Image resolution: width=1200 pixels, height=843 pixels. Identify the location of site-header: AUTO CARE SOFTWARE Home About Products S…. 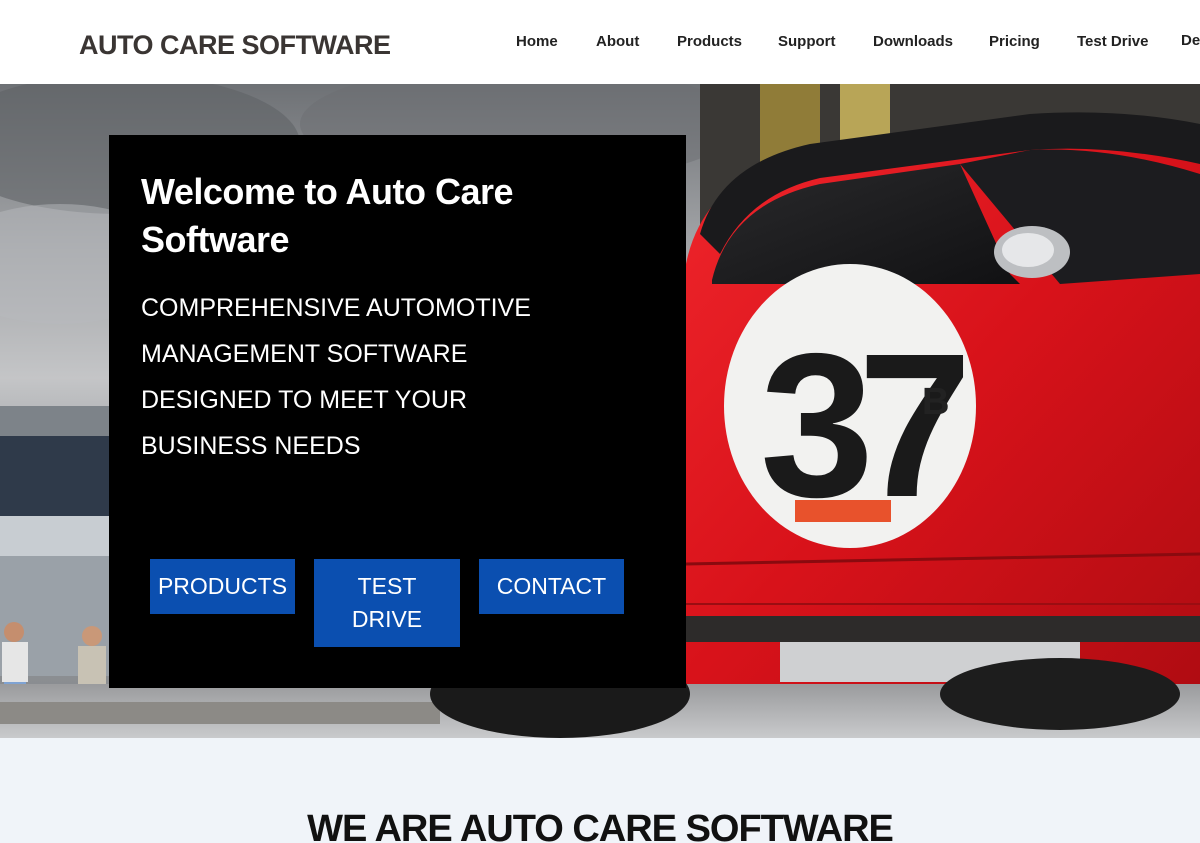
(600, 42).